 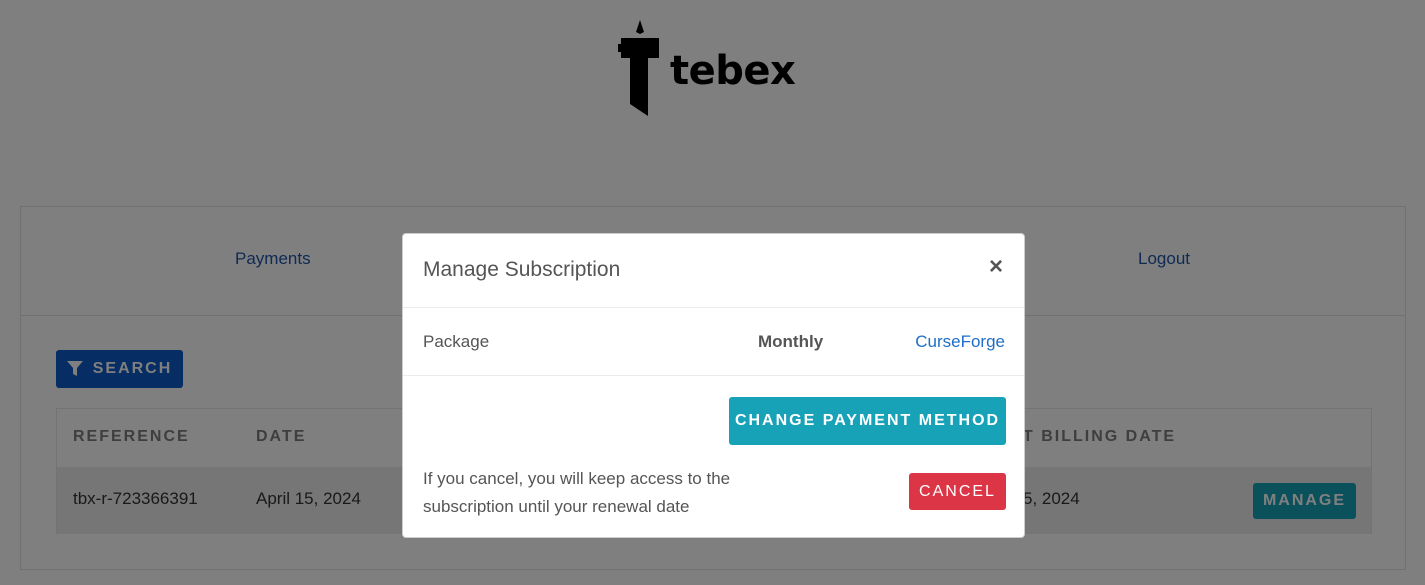 What do you see at coordinates (957, 491) in the screenshot?
I see `cancel-subscription-button: CANCEL` at bounding box center [957, 491].